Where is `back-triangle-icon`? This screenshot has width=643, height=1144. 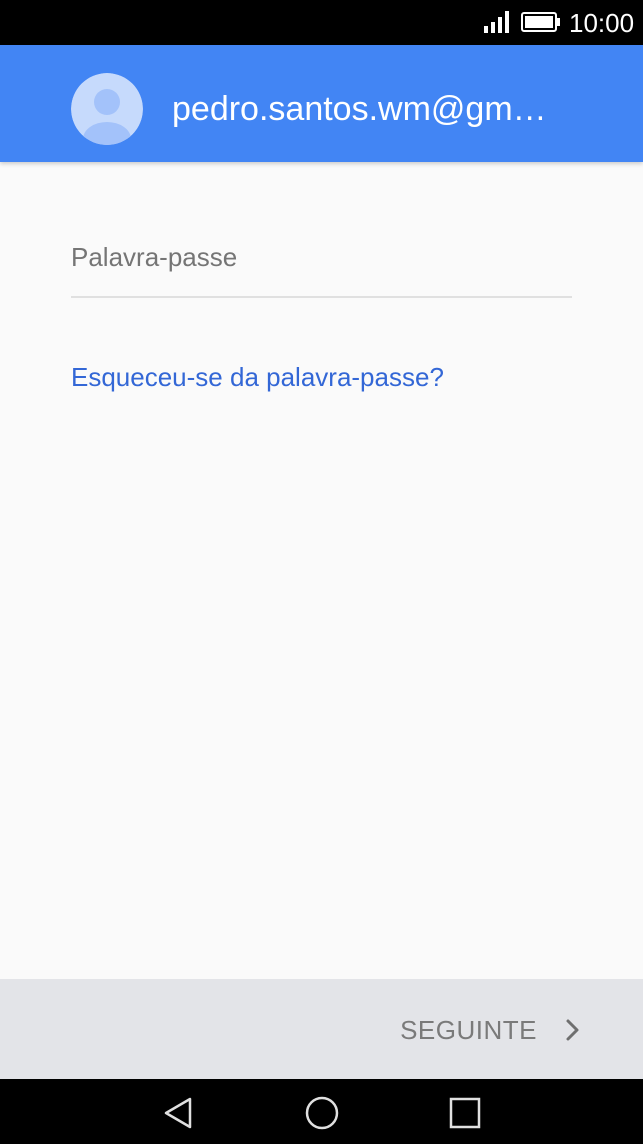
back-triangle-icon is located at coordinates (178, 1113).